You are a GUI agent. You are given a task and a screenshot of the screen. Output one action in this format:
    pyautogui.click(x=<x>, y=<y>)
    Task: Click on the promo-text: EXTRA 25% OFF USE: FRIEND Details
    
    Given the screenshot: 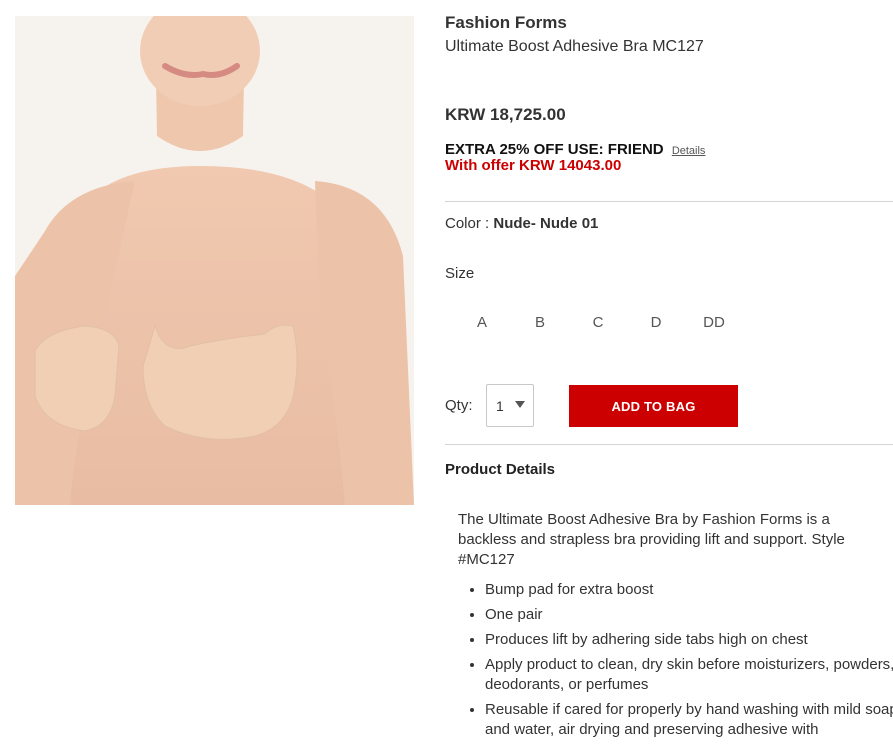 What is the action you would take?
    pyautogui.click(x=575, y=149)
    